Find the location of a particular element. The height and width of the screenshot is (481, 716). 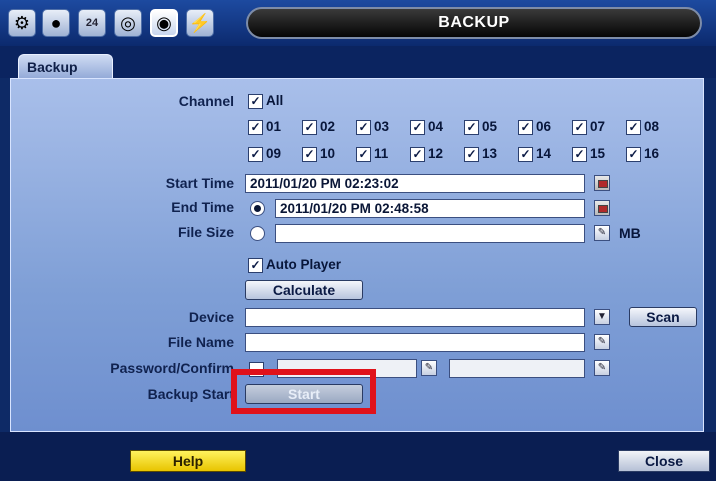

channel-checkbox: ✓ 07 is located at coordinates (595, 127).